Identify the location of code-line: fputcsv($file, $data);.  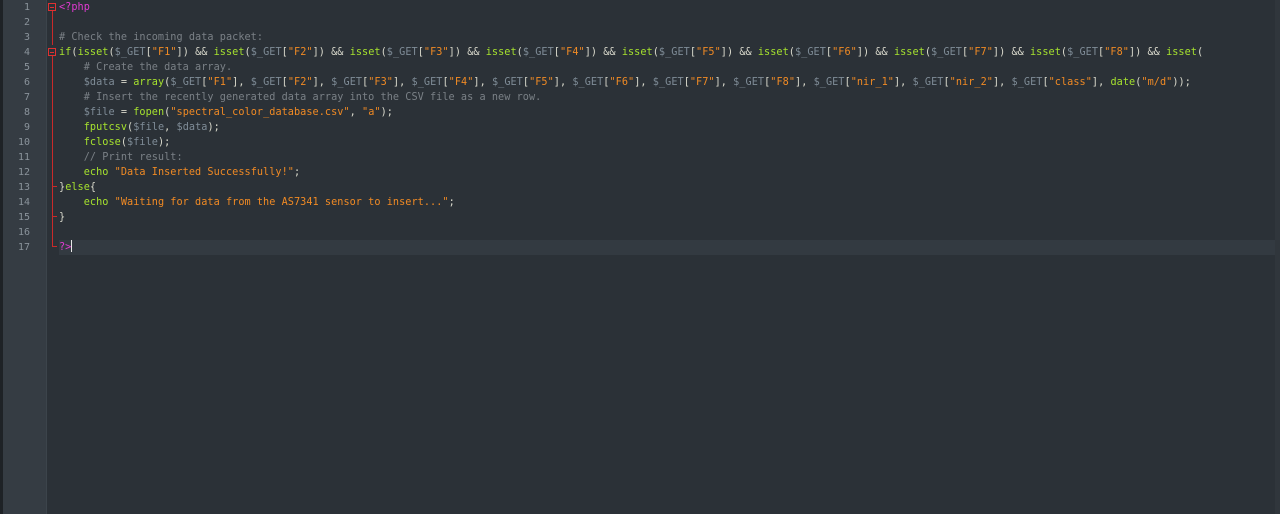
(139, 127).